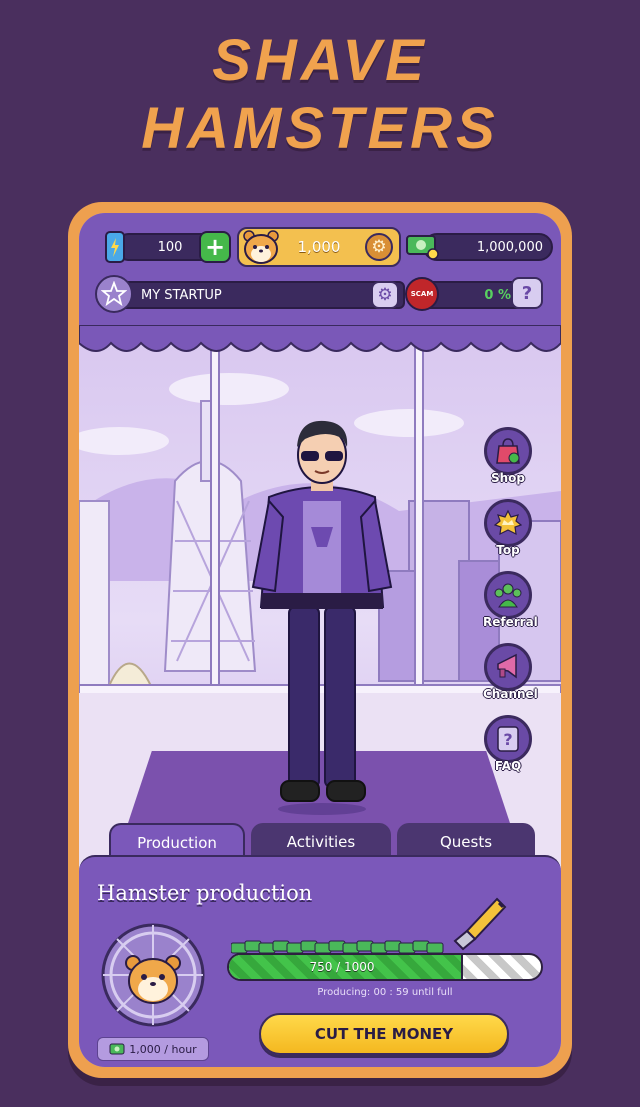 This screenshot has height=1107, width=640. What do you see at coordinates (509, 247) in the screenshot?
I see `cash-value: 1,000,000` at bounding box center [509, 247].